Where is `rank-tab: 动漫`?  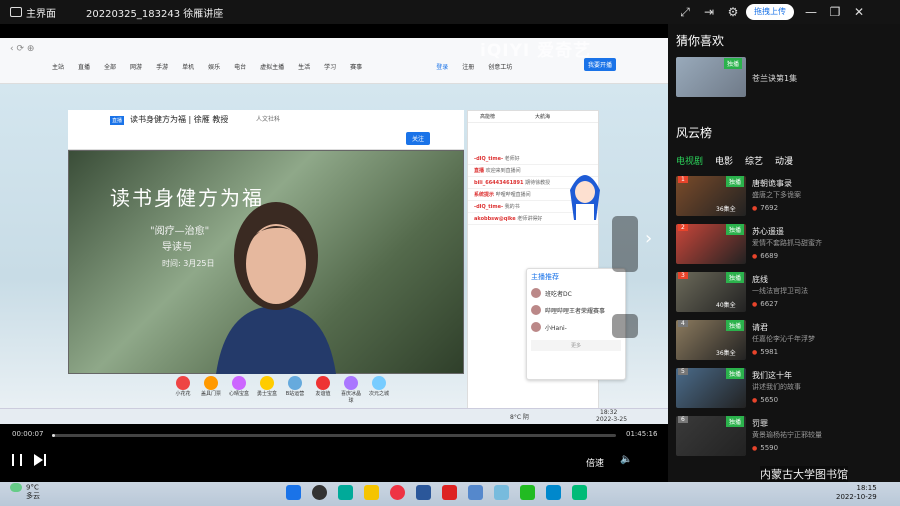 rank-tab: 动漫 is located at coordinates (784, 160).